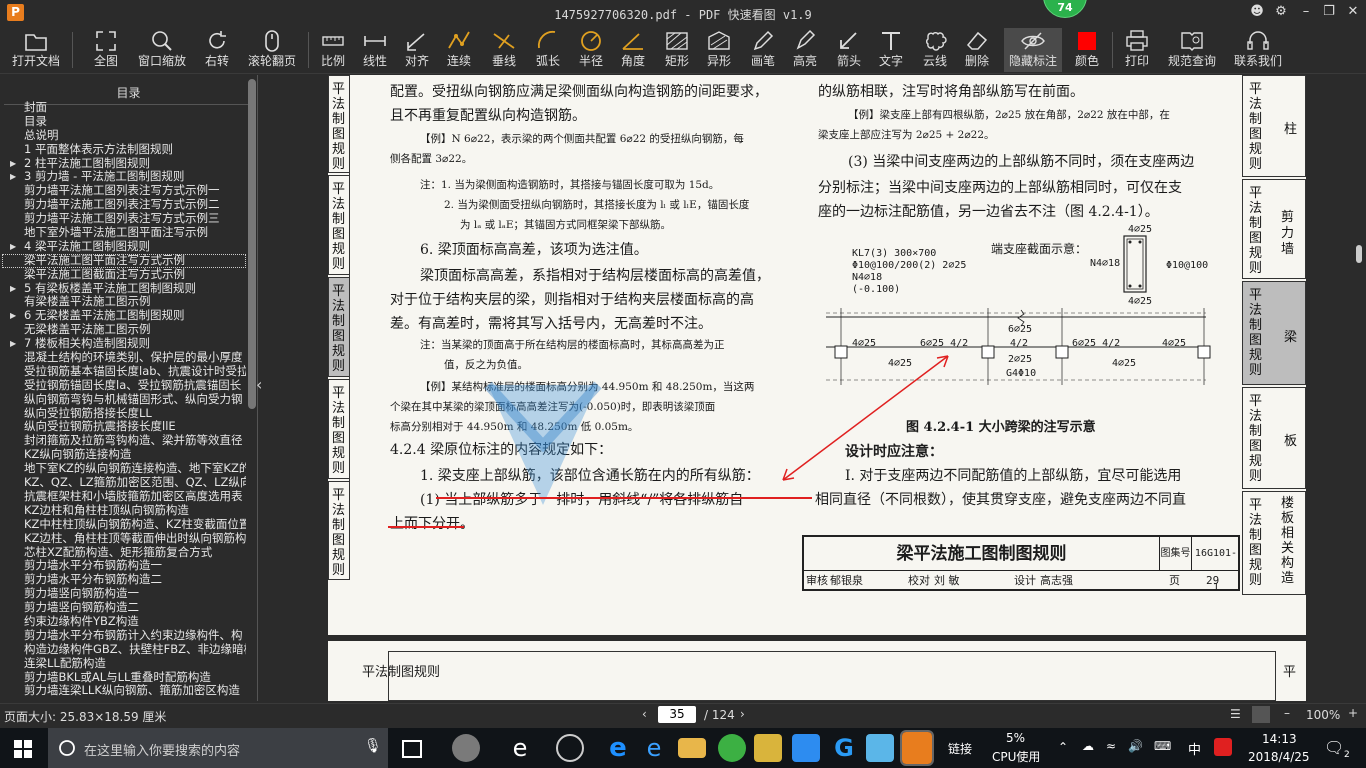 The width and height of the screenshot is (1366, 768). What do you see at coordinates (124, 608) in the screenshot?
I see `toc-item: 剪力墙竖向钢筋构造二` at bounding box center [124, 608].